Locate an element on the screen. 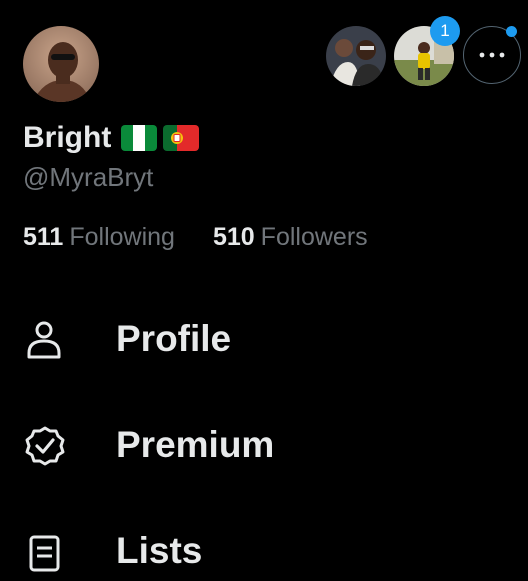  person-icon is located at coordinates (44, 340).